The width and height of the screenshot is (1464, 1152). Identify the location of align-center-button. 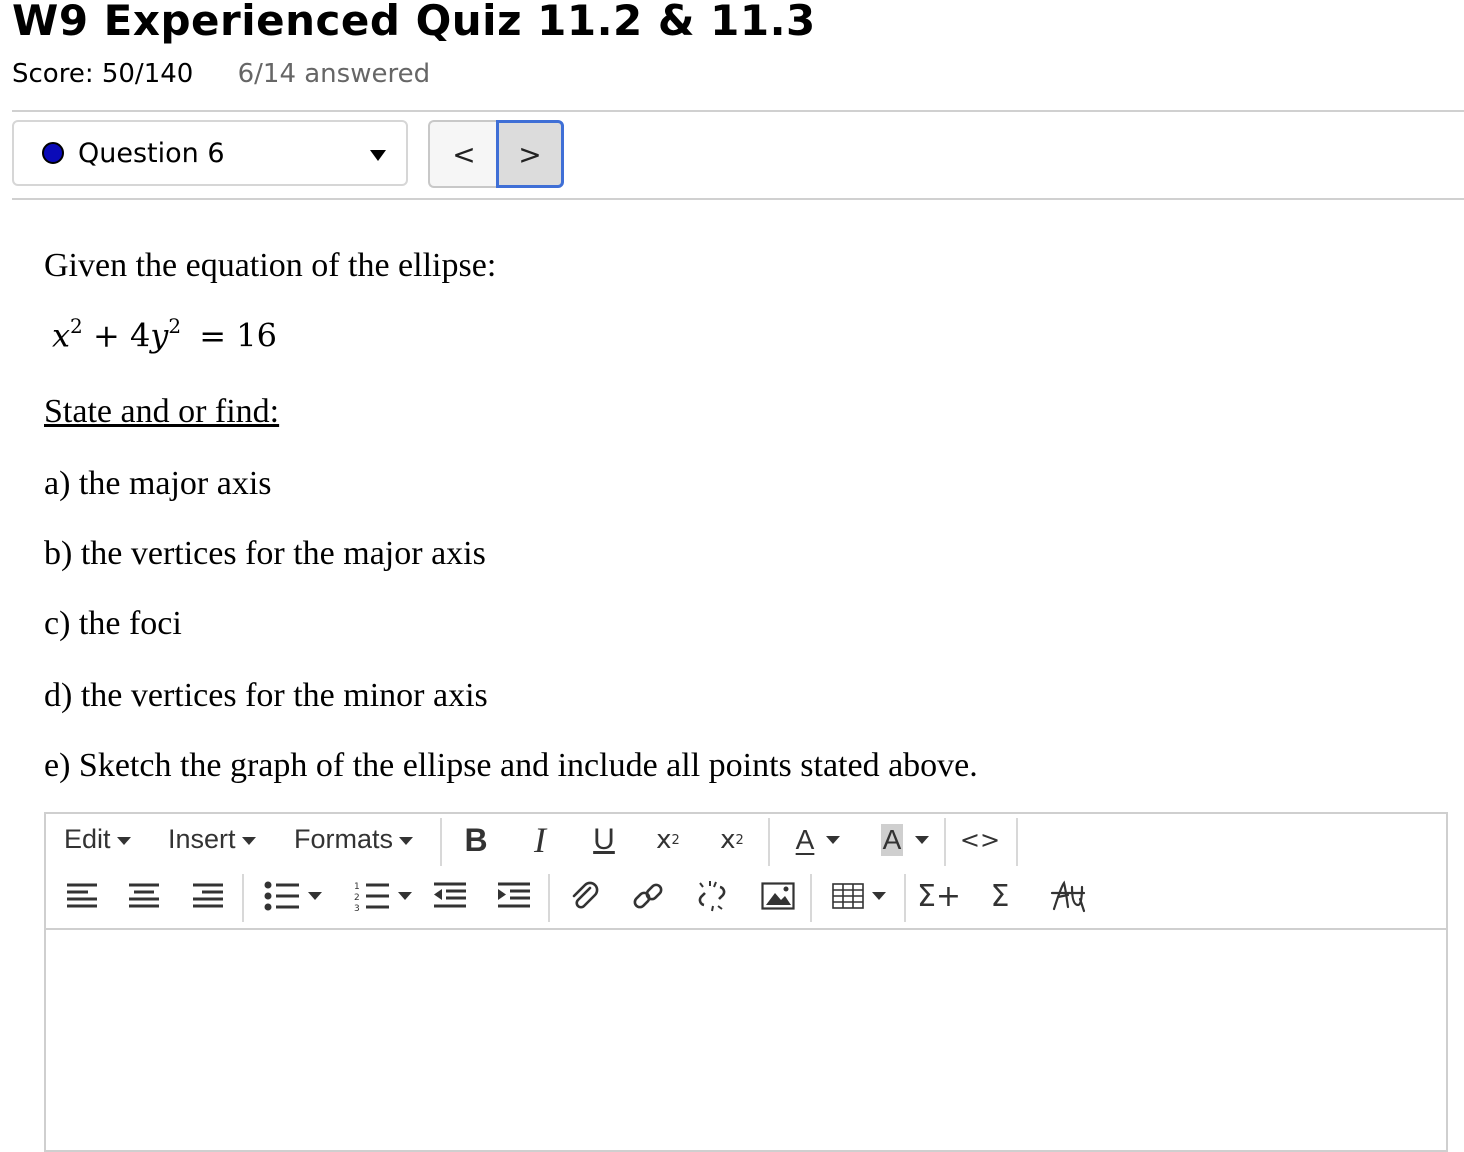
(144, 896).